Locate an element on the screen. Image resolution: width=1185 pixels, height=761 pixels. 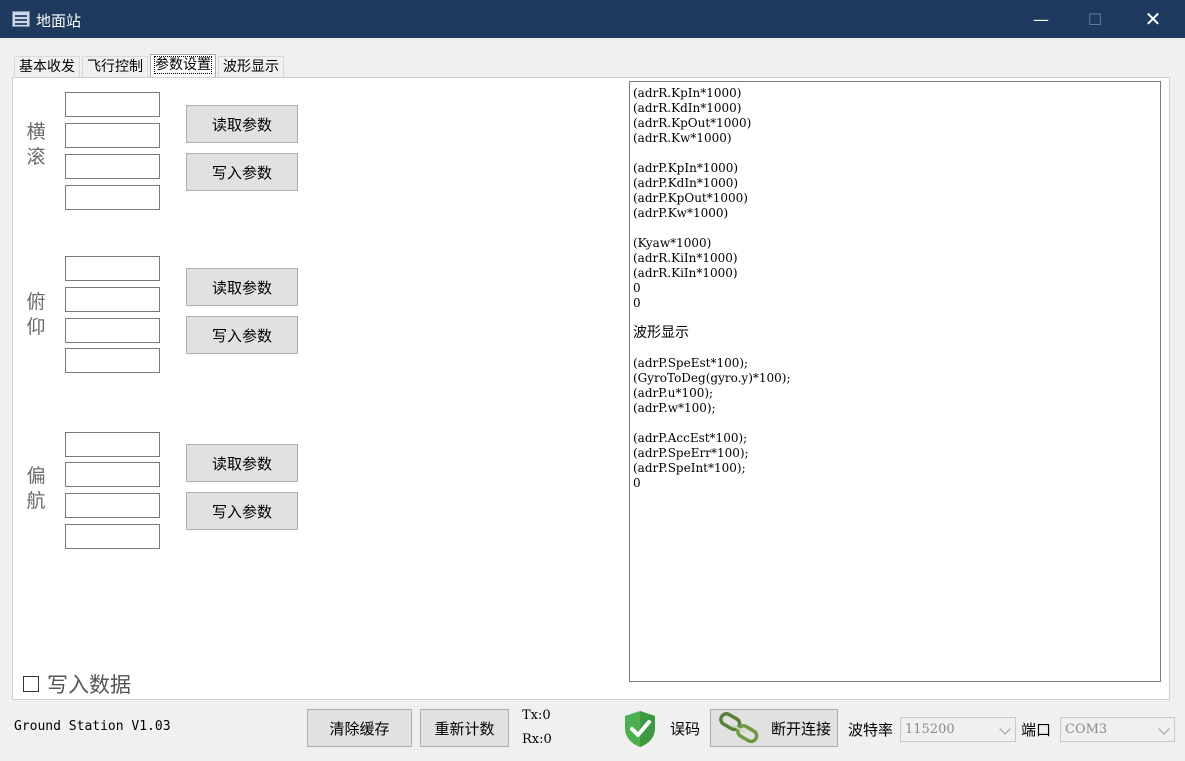
app-icon is located at coordinates (21, 19).